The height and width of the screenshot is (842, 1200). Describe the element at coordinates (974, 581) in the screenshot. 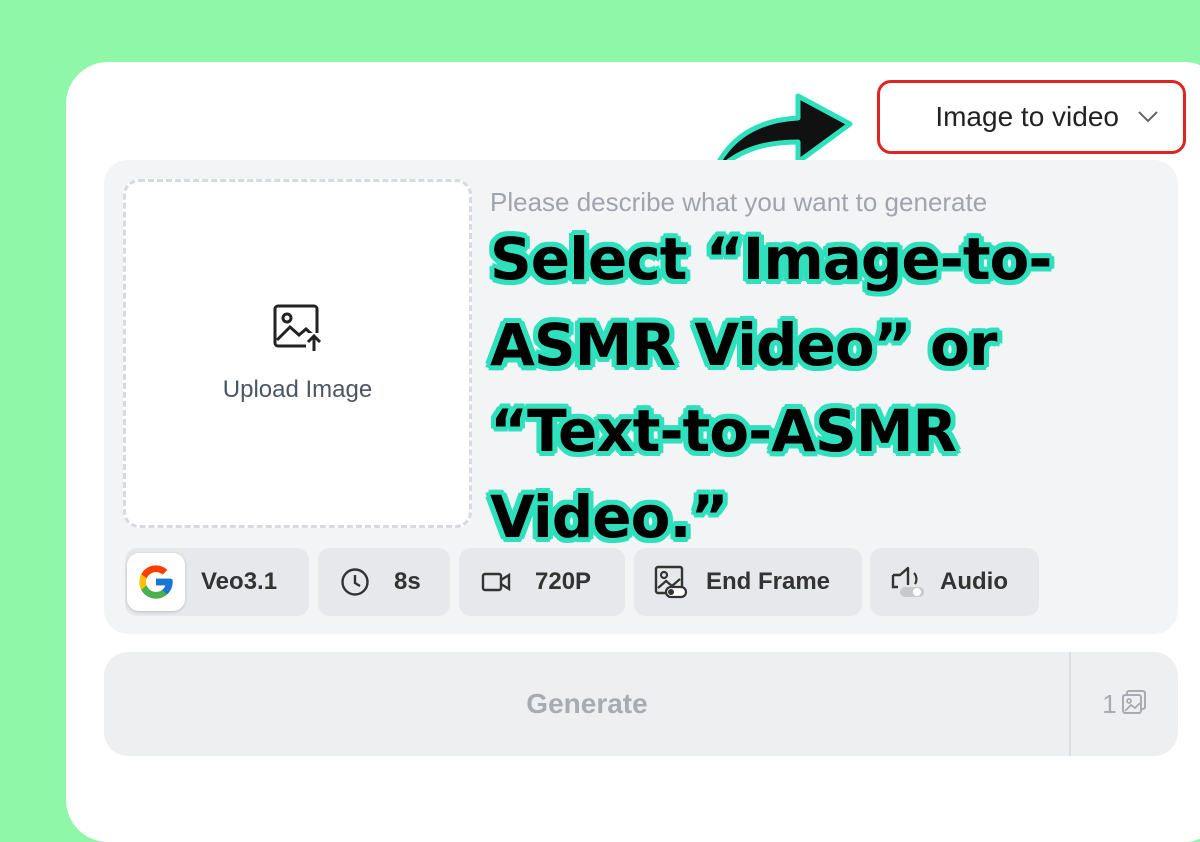

I see `audio-label: Audio` at that location.